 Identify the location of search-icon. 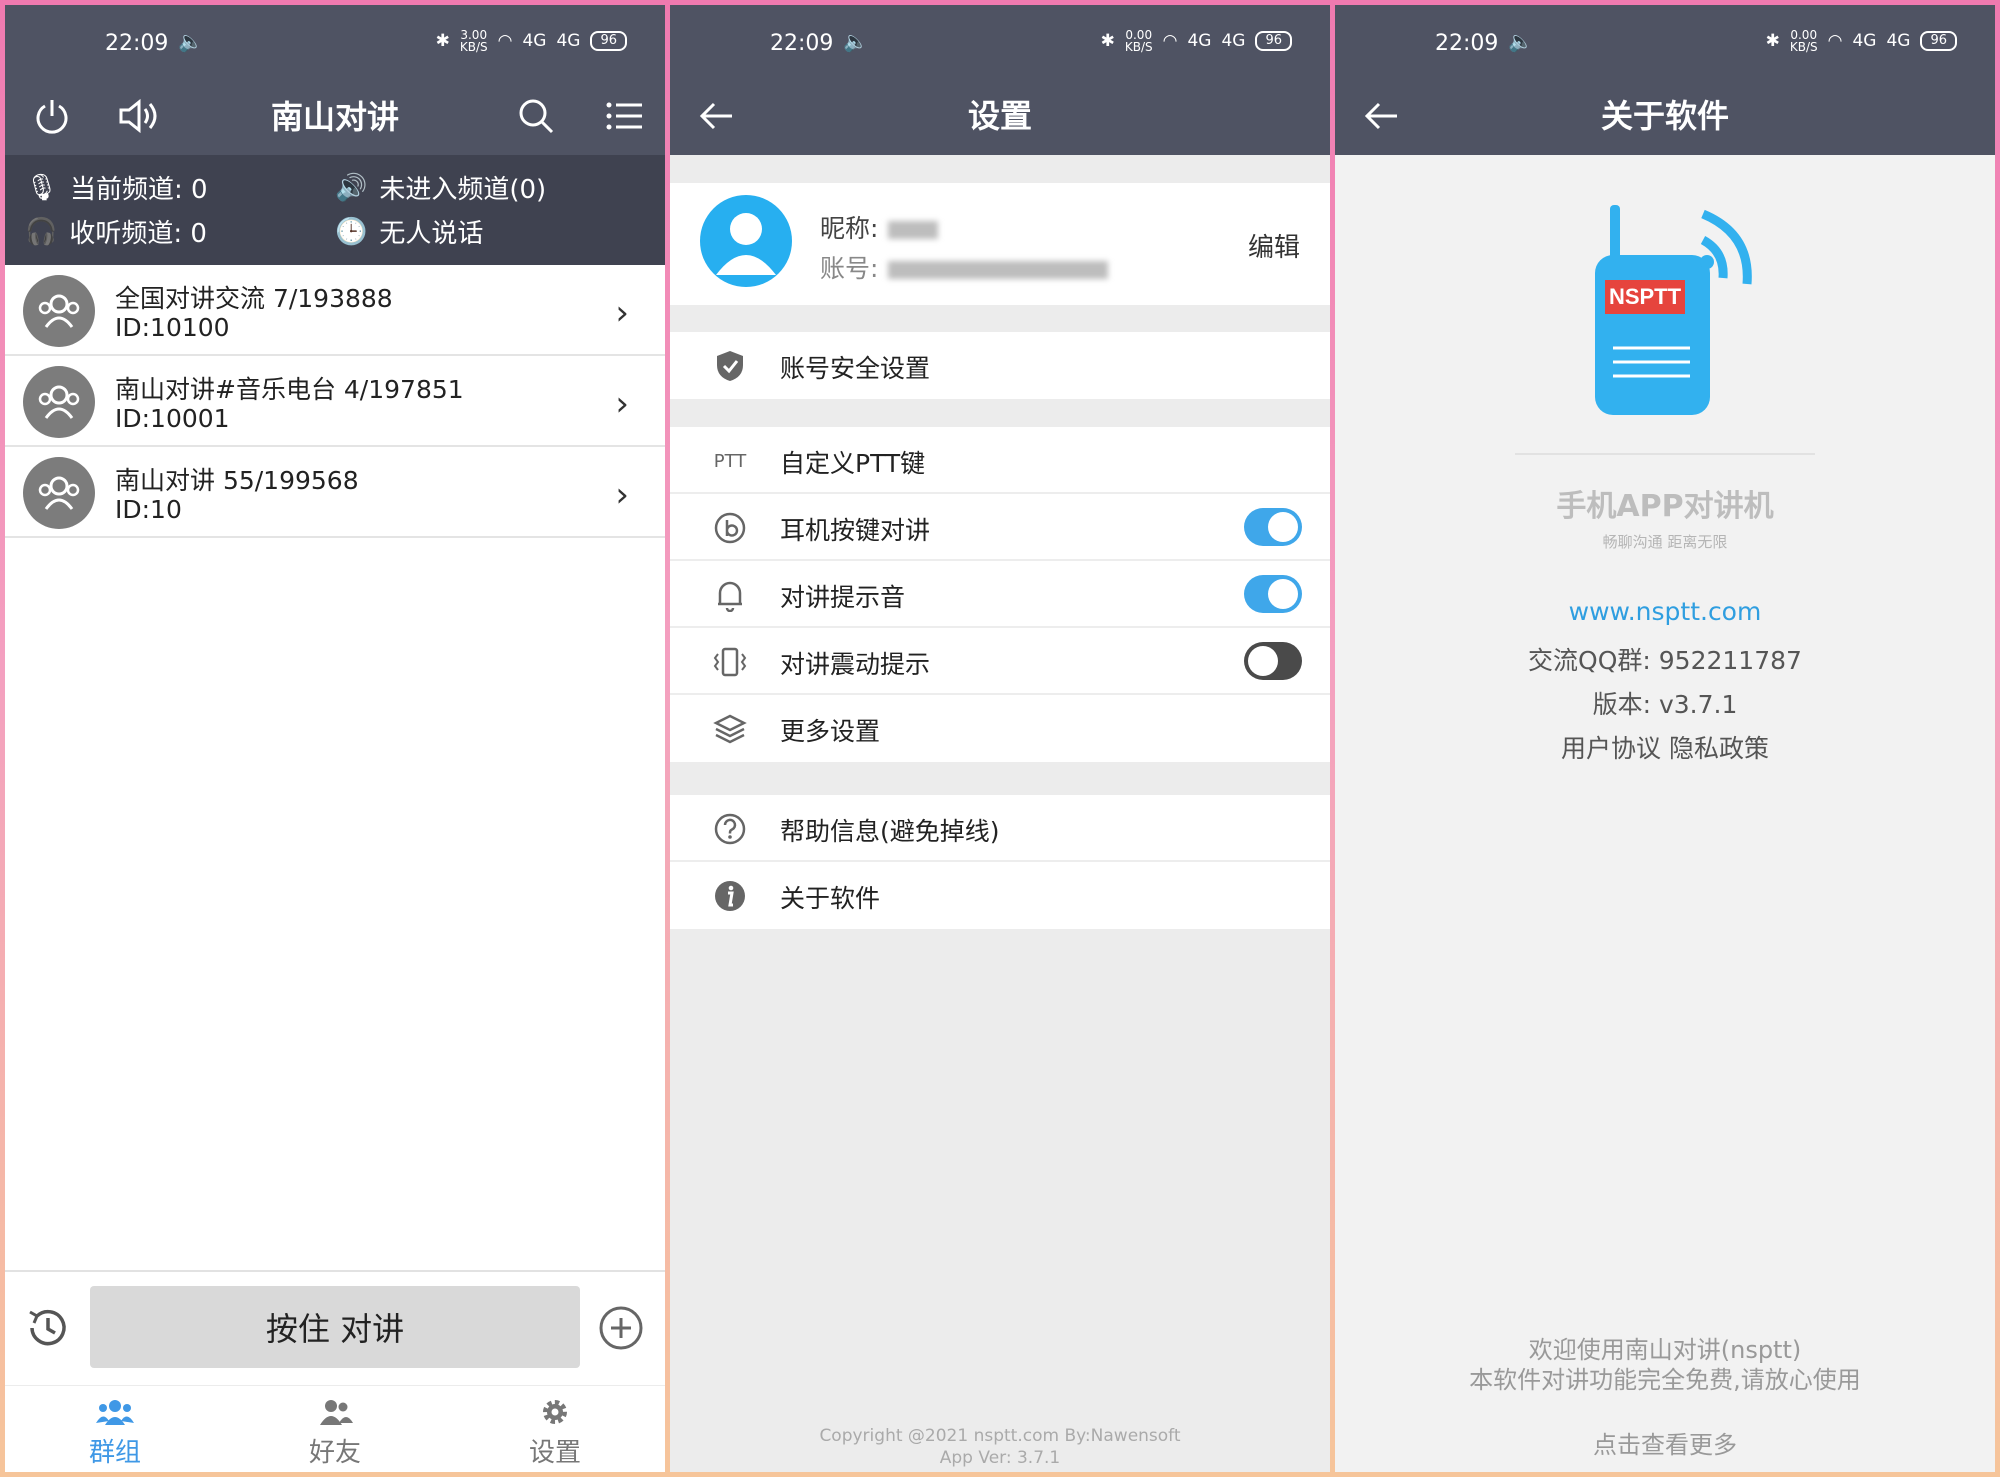
(536, 116).